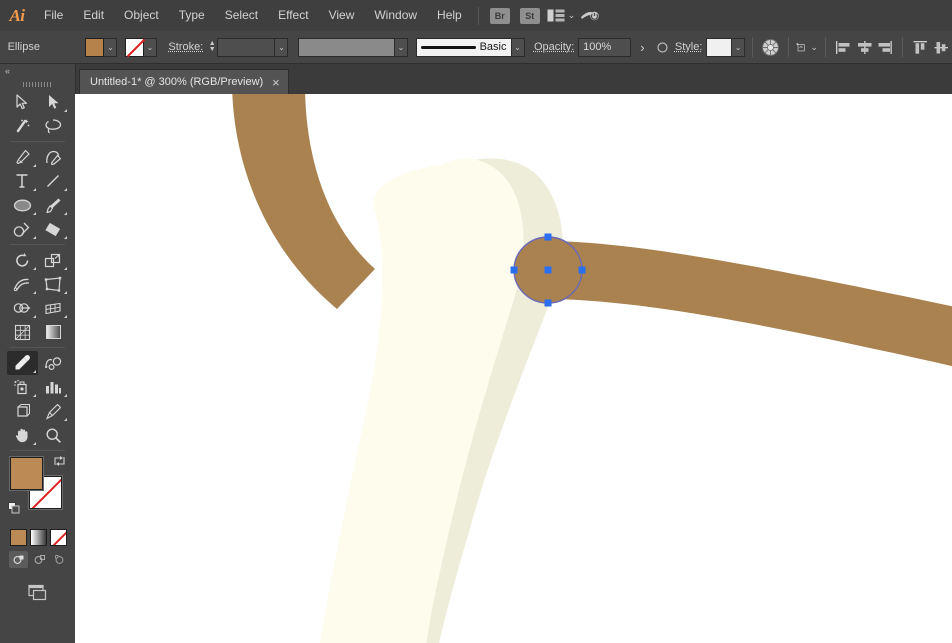  I want to click on blend-tool, so click(53, 363).